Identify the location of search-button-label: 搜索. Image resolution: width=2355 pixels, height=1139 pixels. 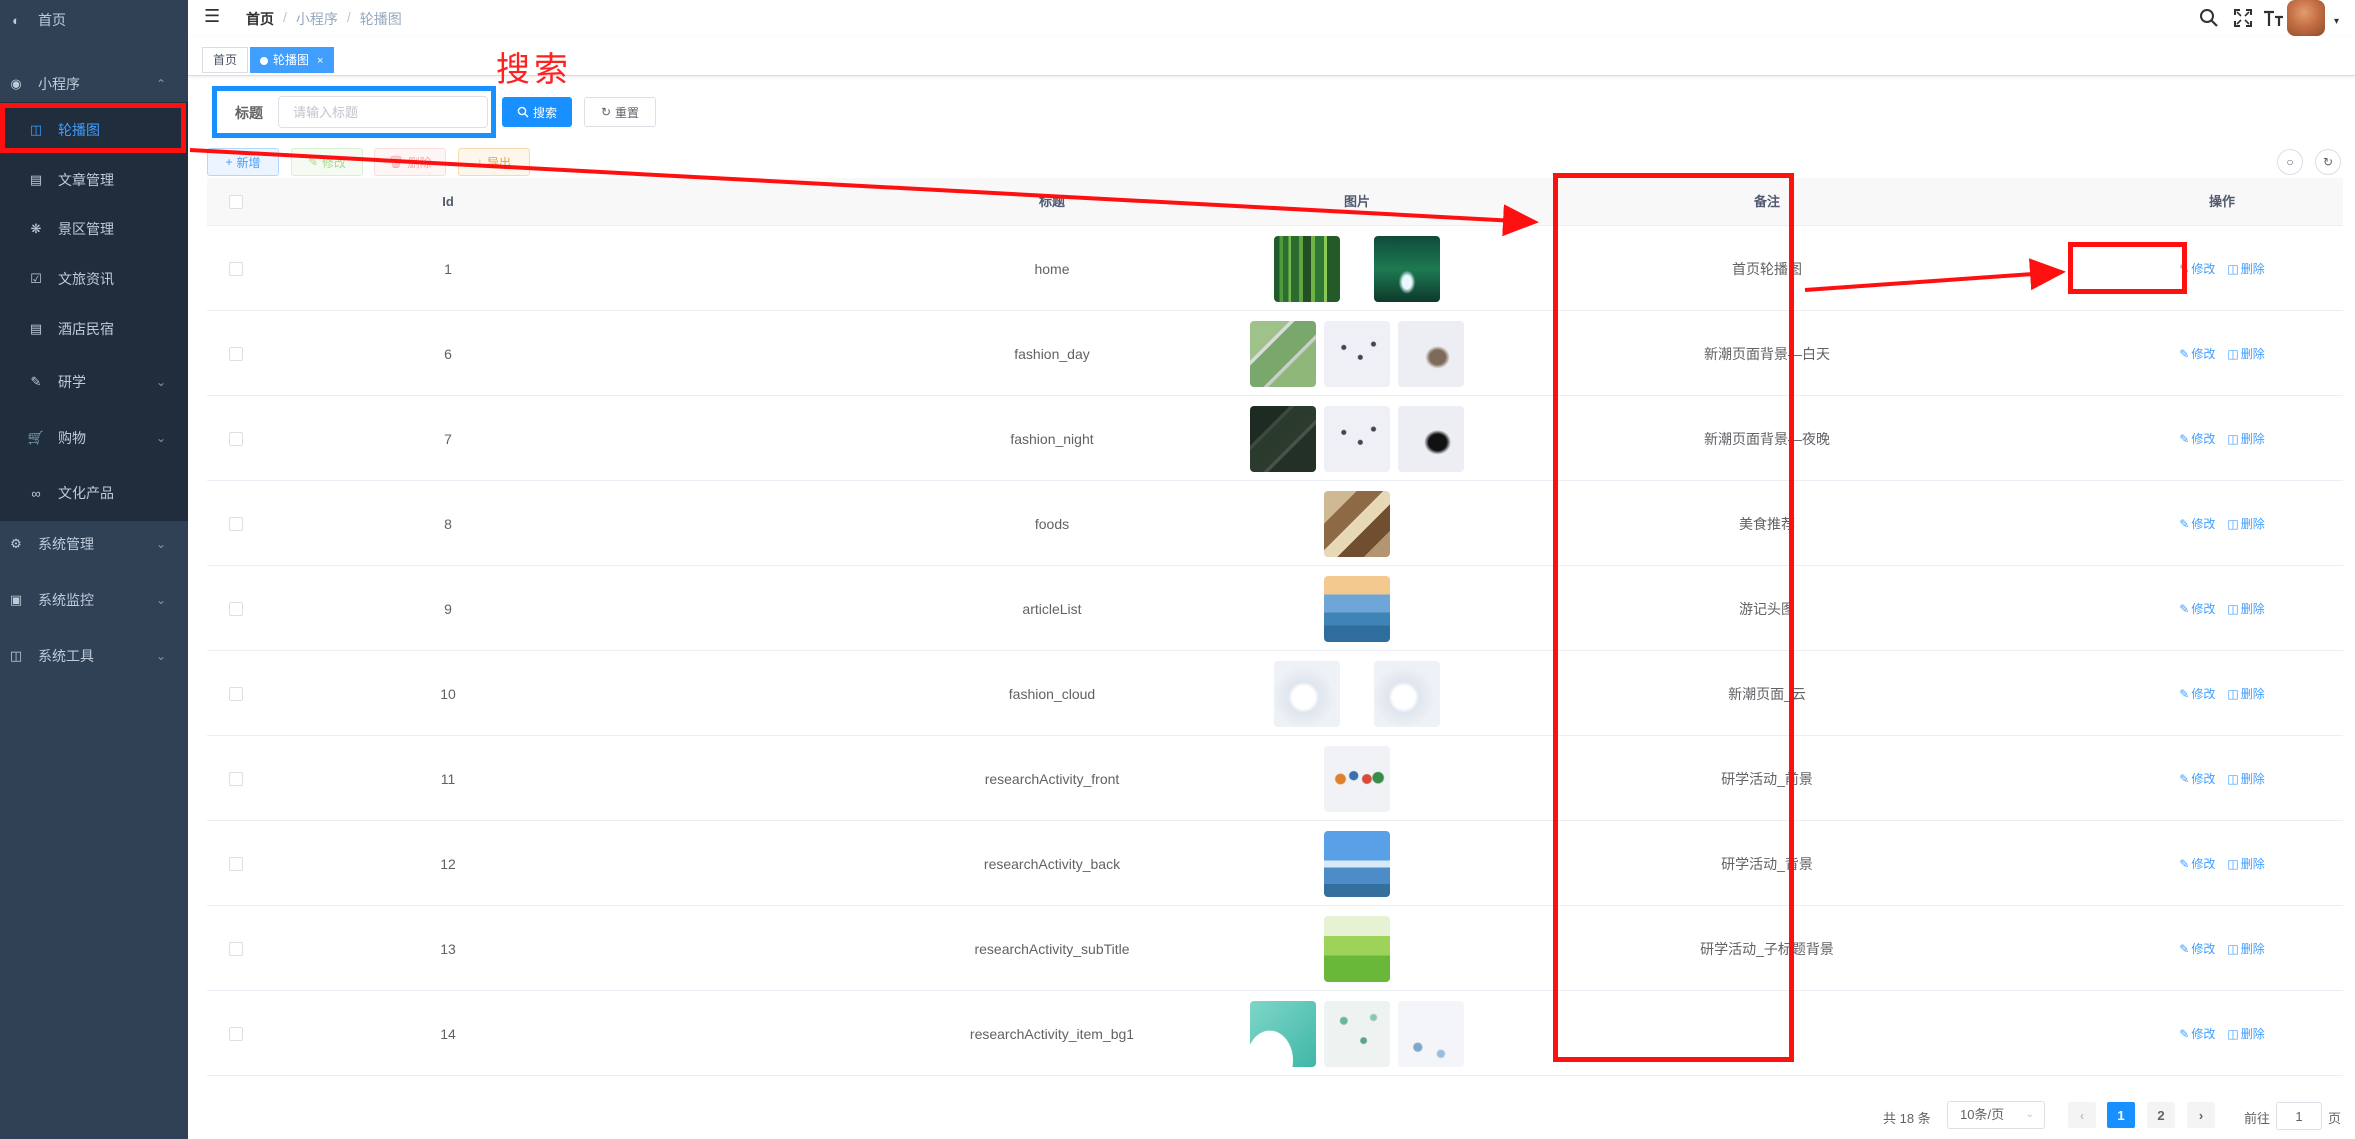
(544, 112).